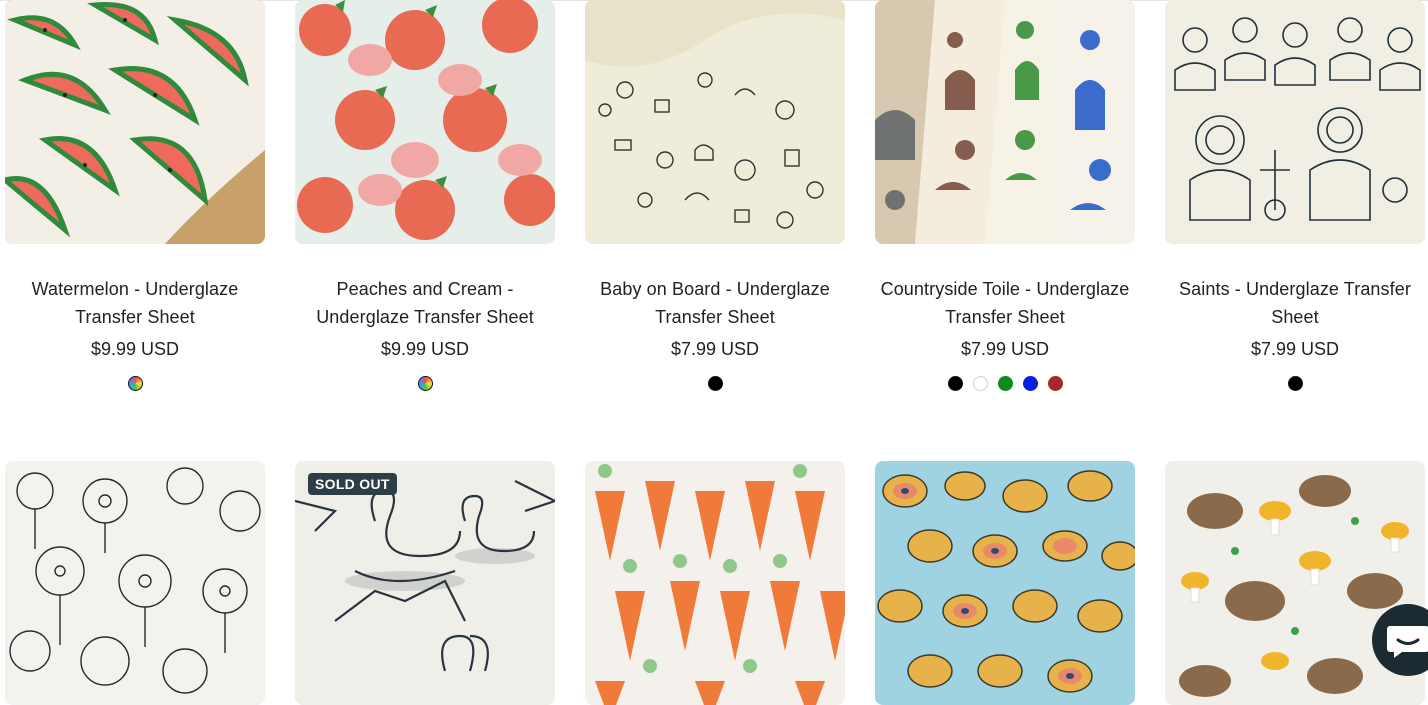  What do you see at coordinates (352, 484) in the screenshot?
I see `sold-out-badge: SOLD OUT` at bounding box center [352, 484].